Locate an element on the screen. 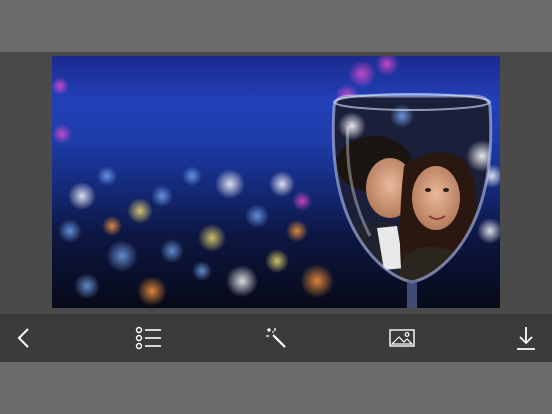  chevron-left-icon is located at coordinates (23, 338).